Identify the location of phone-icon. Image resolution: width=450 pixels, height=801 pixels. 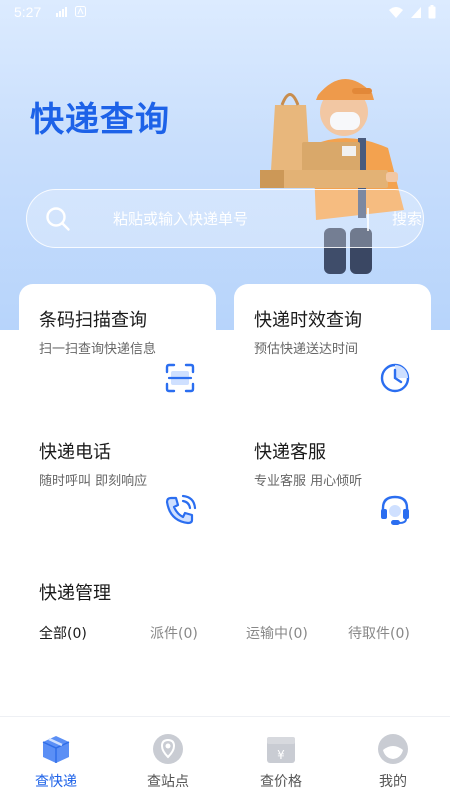
(181, 509).